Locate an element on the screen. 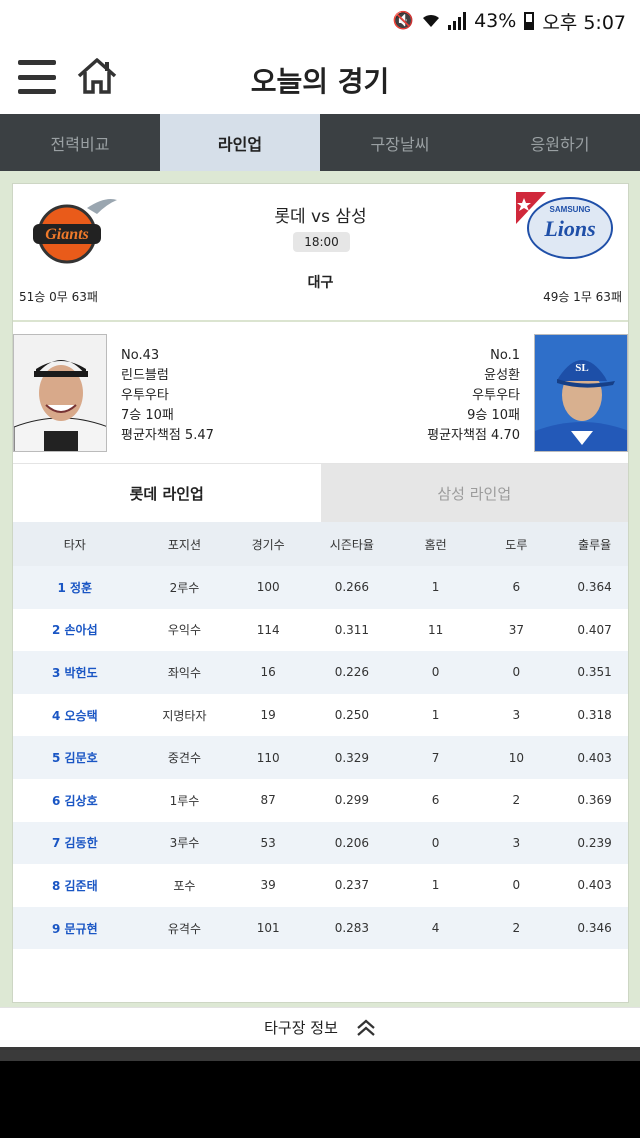 Image resolution: width=640 pixels, height=1138 pixels. cell-batter: 9 문규현 is located at coordinates (75, 928).